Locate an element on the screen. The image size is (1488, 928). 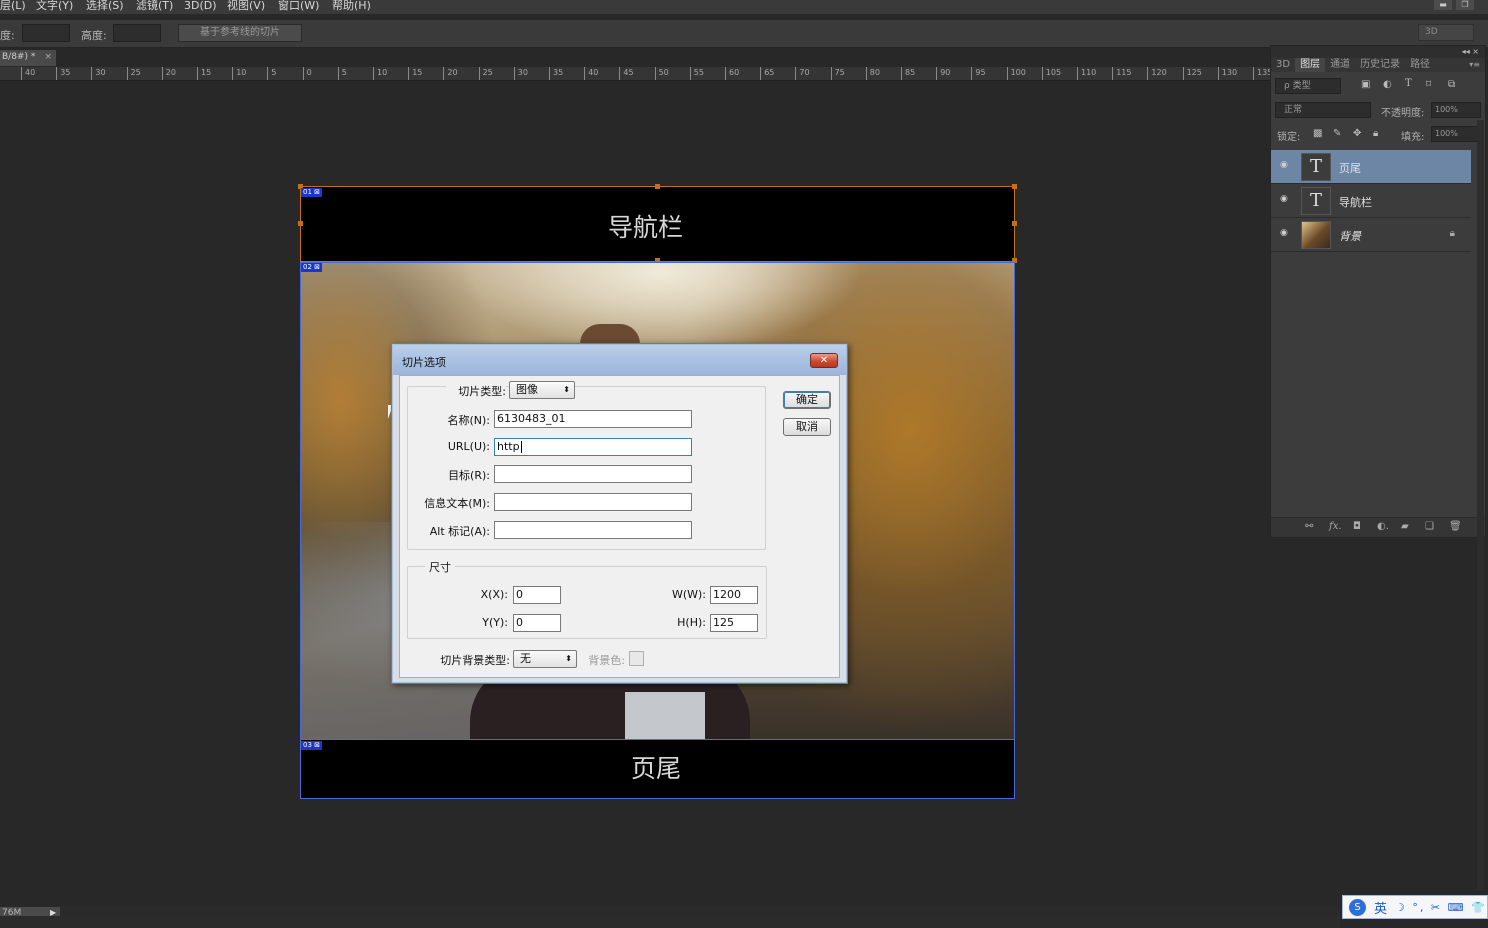
panel-collapse-icon: ◂◂ × is located at coordinates (1378, 52).